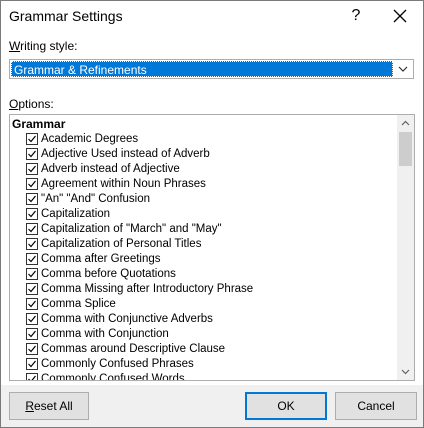 This screenshot has width=424, height=428. Describe the element at coordinates (29, 406) in the screenshot. I see `reset-accesskey: R` at that location.